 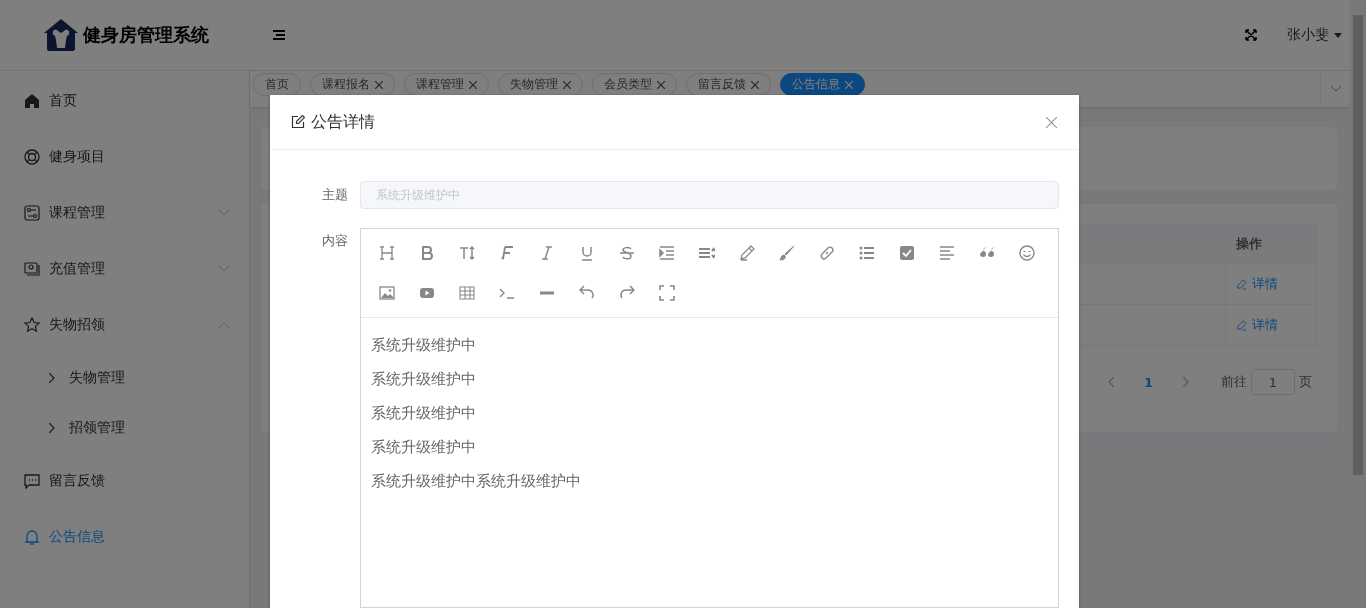 What do you see at coordinates (587, 253) in the screenshot?
I see `underline-icon` at bounding box center [587, 253].